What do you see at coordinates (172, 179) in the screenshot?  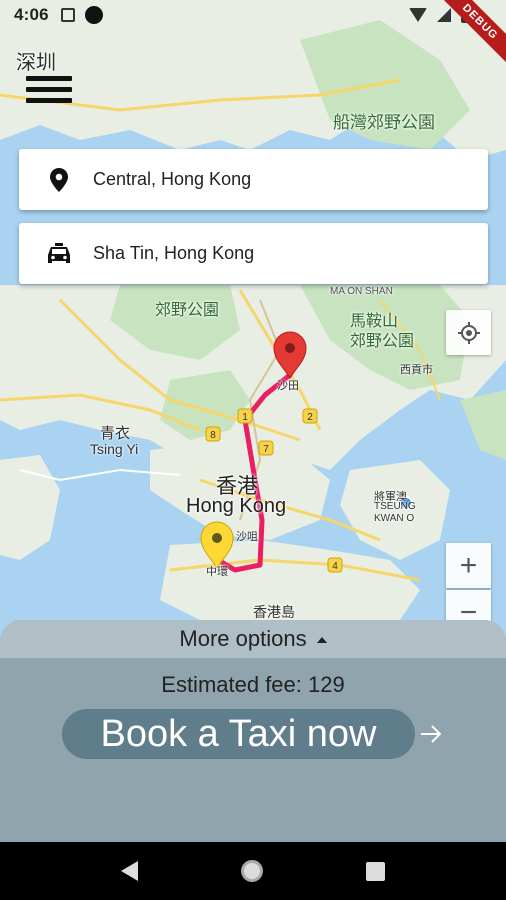 I see `origin-value: Central, Hong Kong` at bounding box center [172, 179].